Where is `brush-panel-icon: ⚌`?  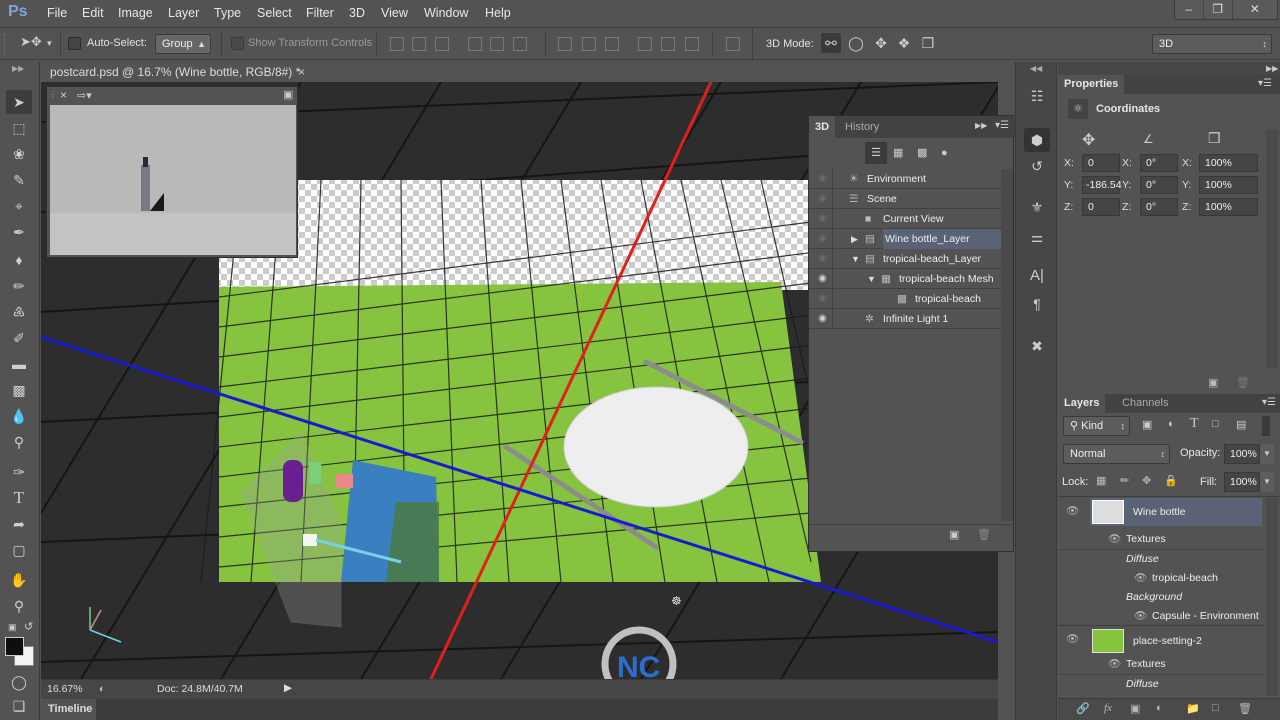
brush-panel-icon: ⚌ is located at coordinates (1037, 237).